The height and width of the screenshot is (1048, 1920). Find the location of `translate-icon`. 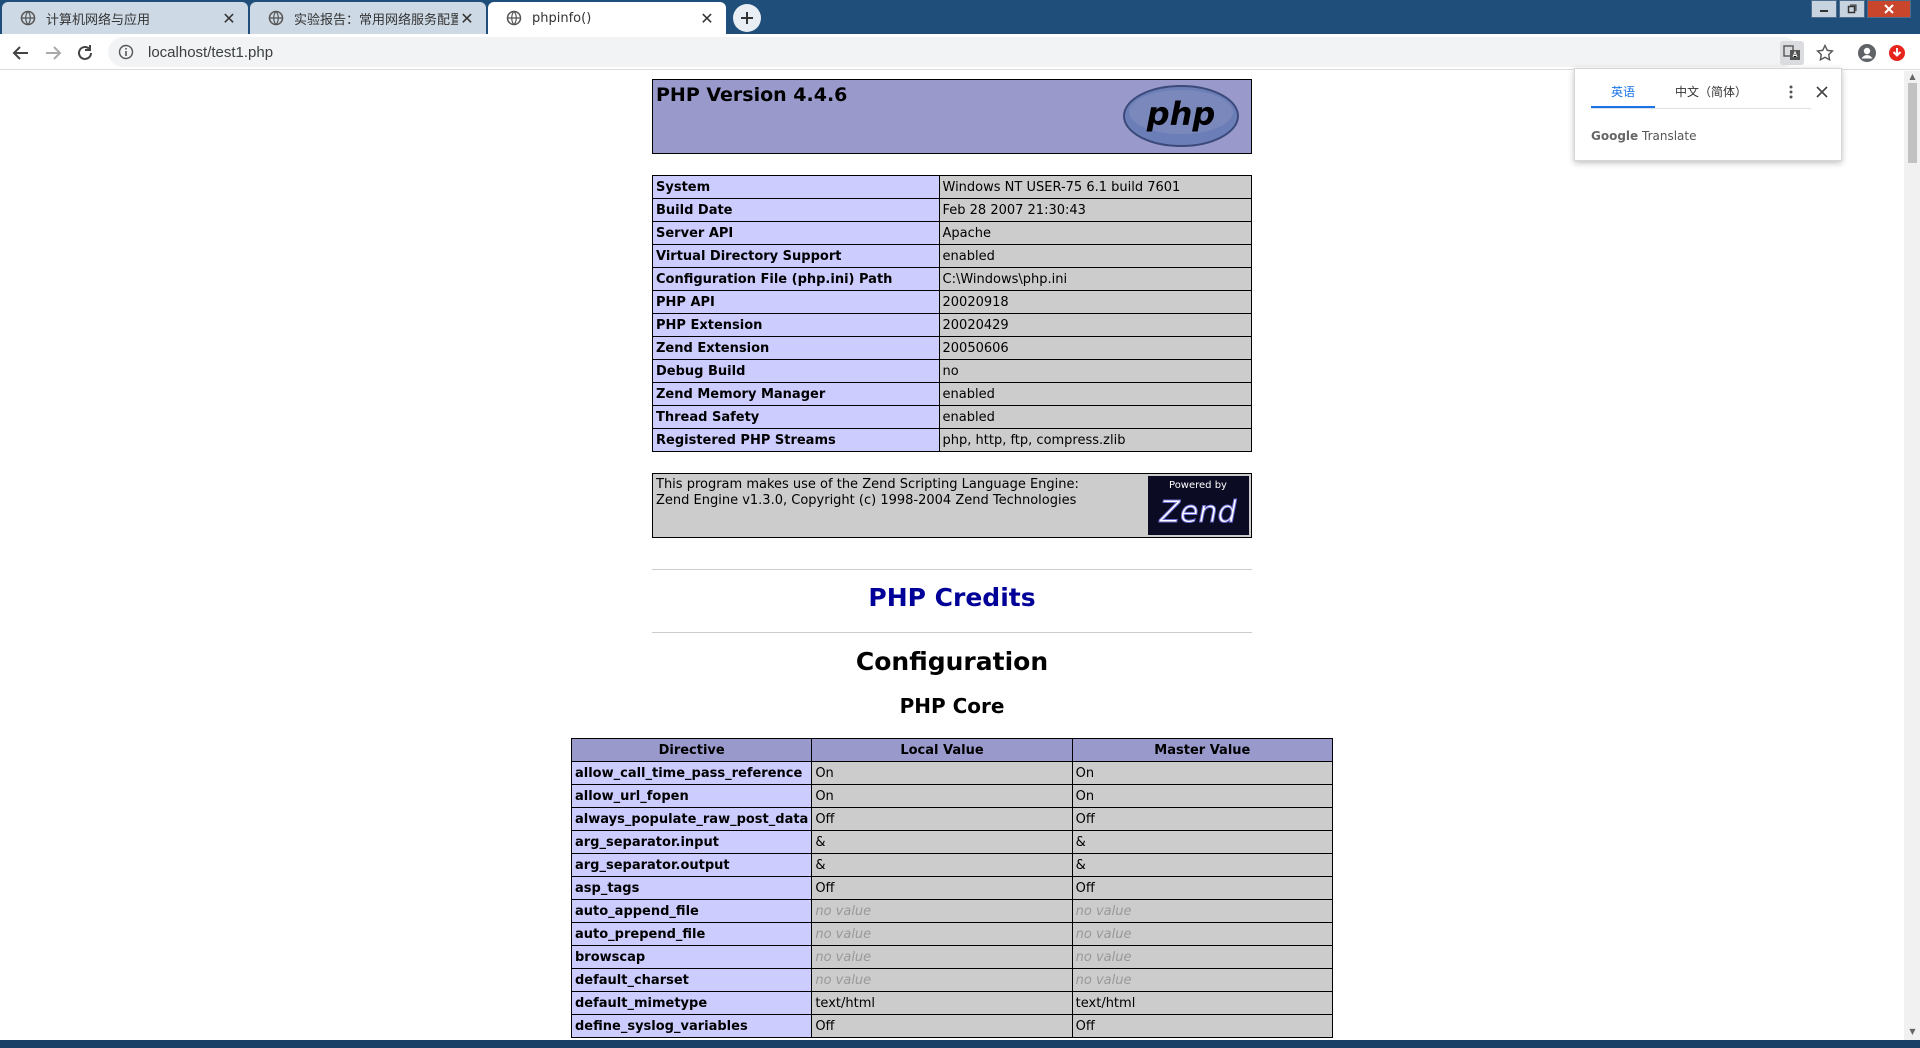

translate-icon is located at coordinates (1791, 52).